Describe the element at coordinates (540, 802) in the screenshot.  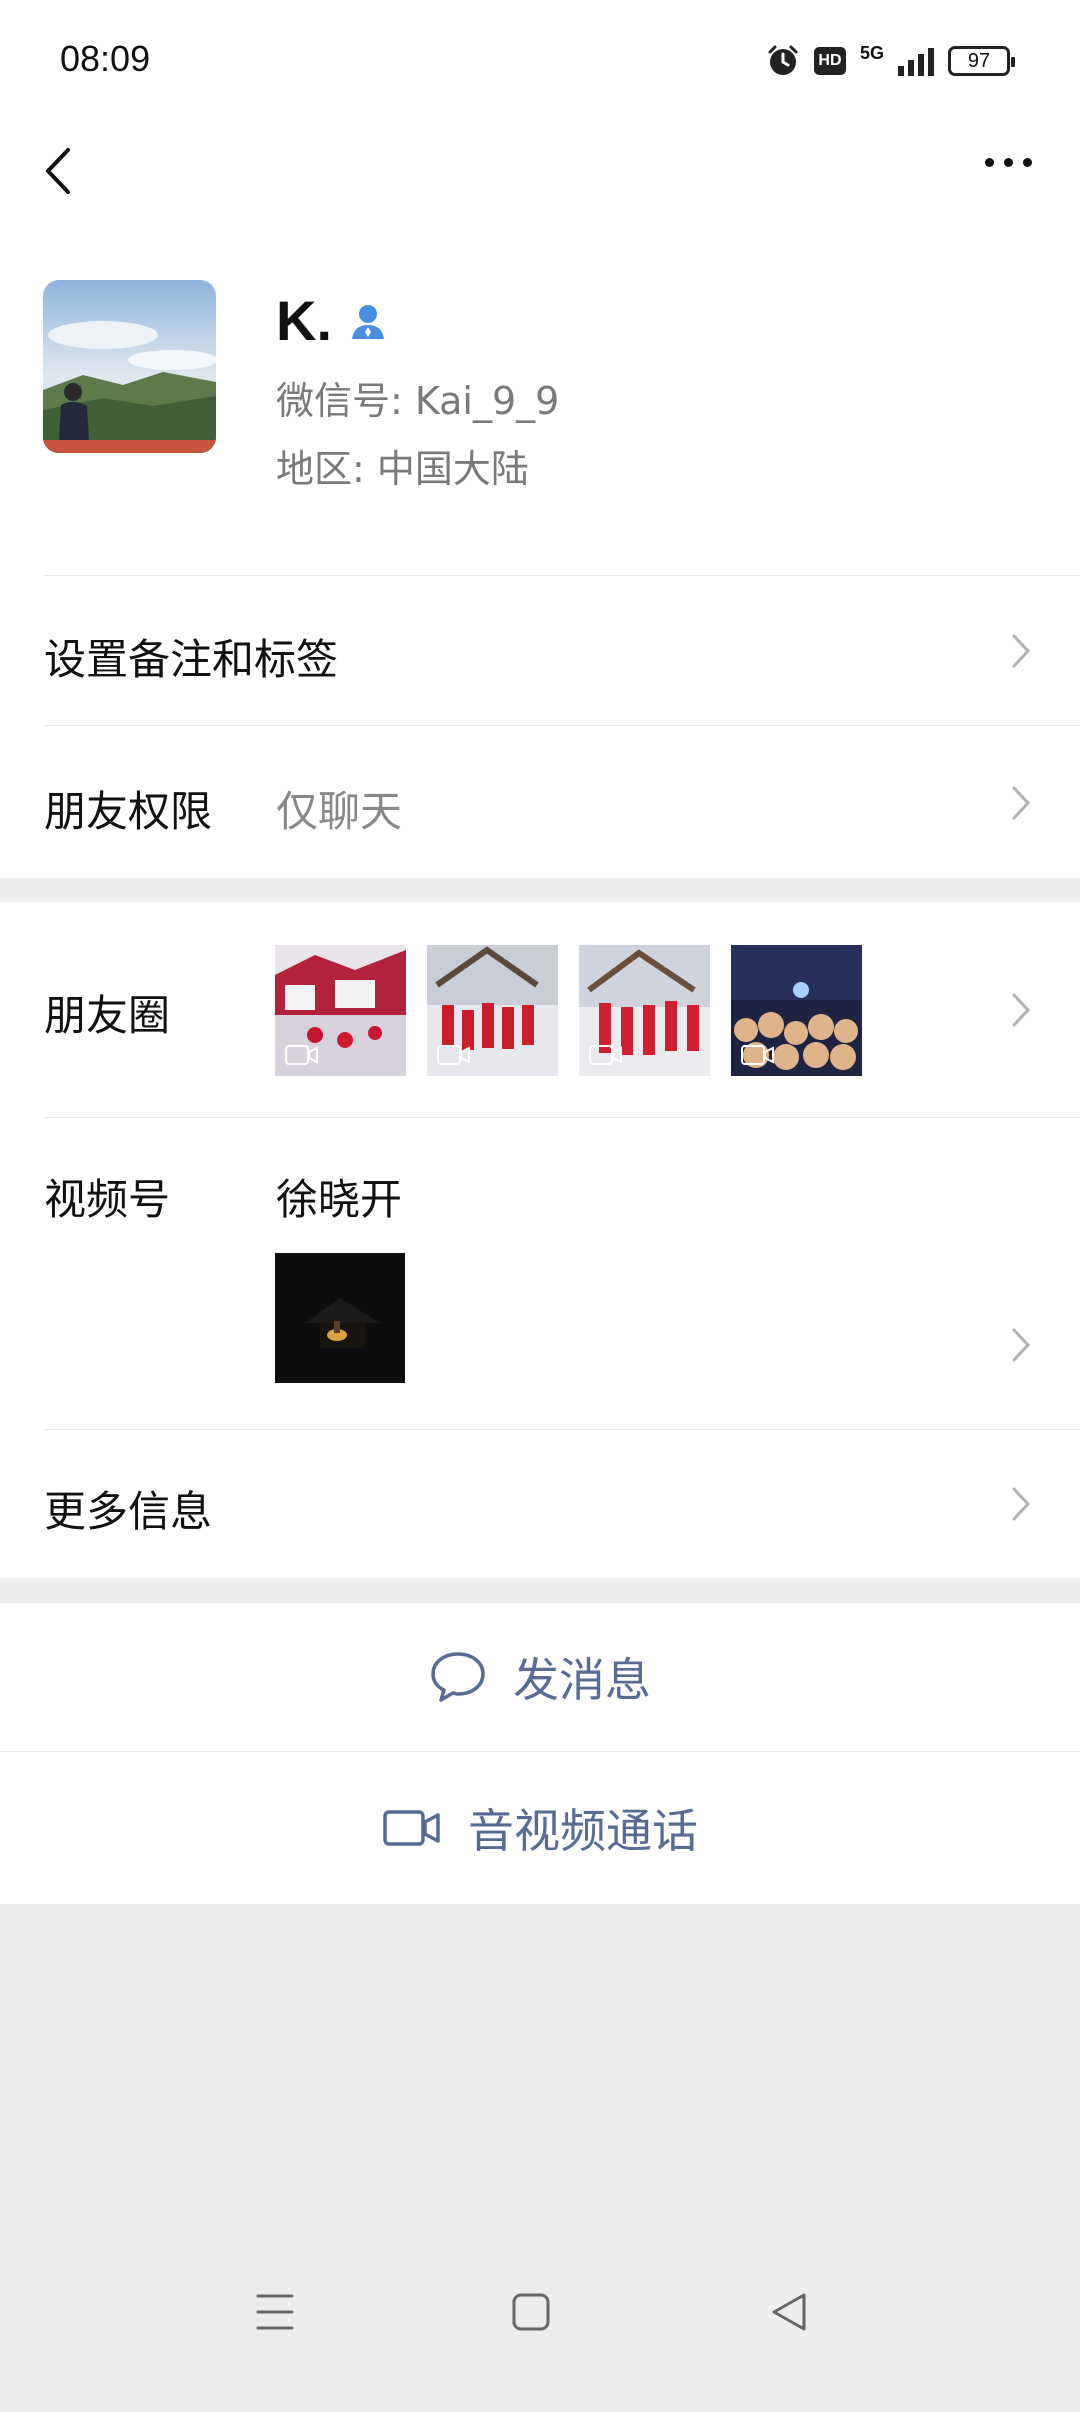
I see `friend-permission-row: 朋友权限 仅聊天` at that location.